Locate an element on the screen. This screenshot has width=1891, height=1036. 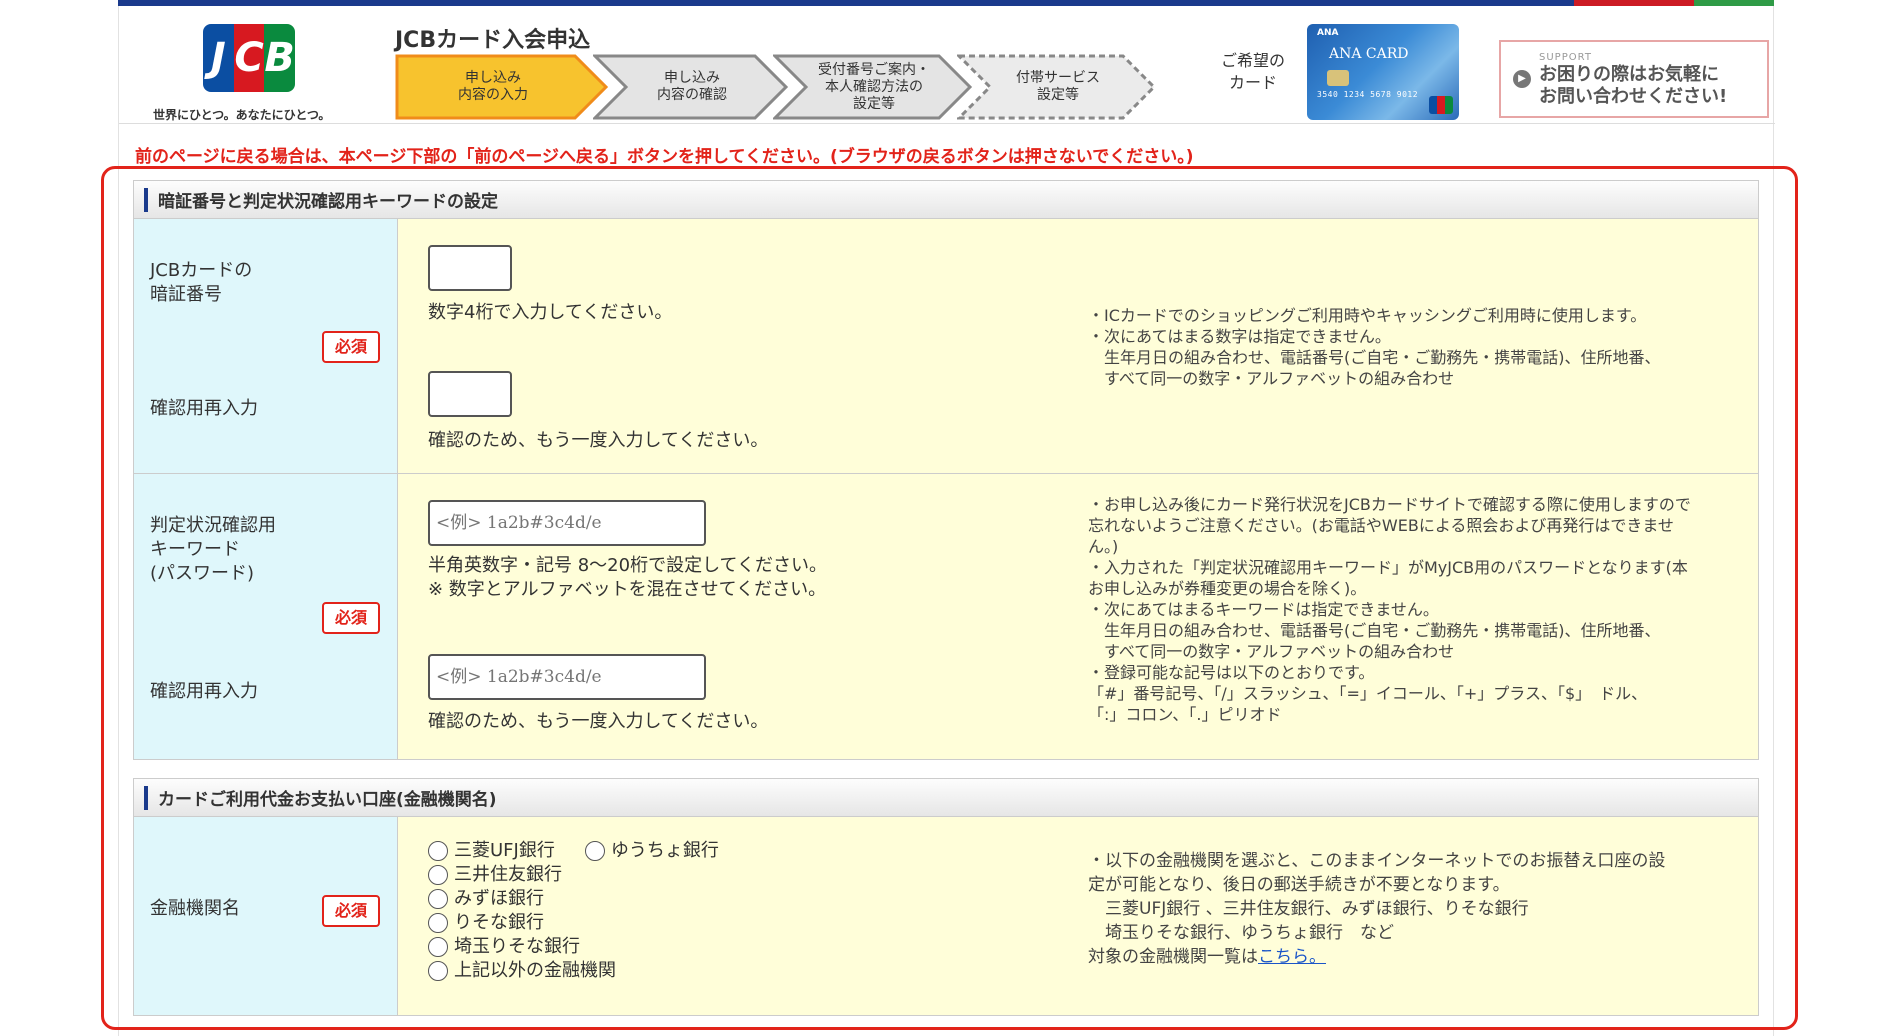
logo-letter-b: B is located at coordinates (279, 58).